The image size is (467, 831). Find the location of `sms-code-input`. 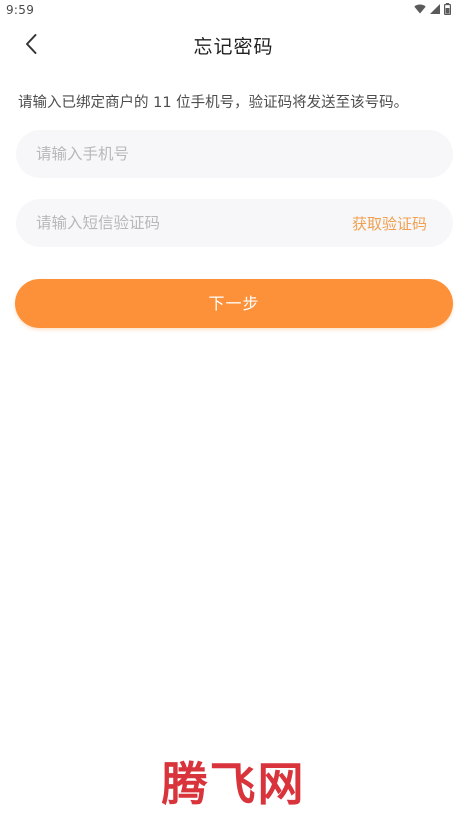

sms-code-input is located at coordinates (186, 223).